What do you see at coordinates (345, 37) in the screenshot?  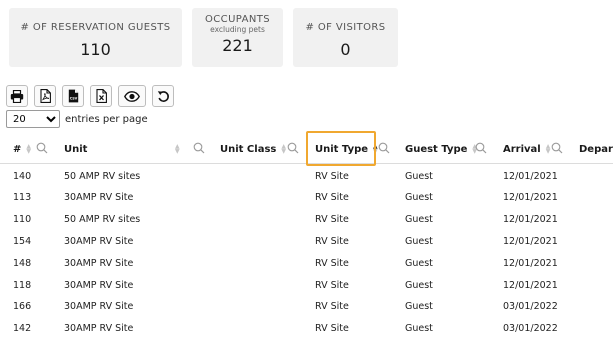 I see `stat-visitors: # OF VISITORS 0` at bounding box center [345, 37].